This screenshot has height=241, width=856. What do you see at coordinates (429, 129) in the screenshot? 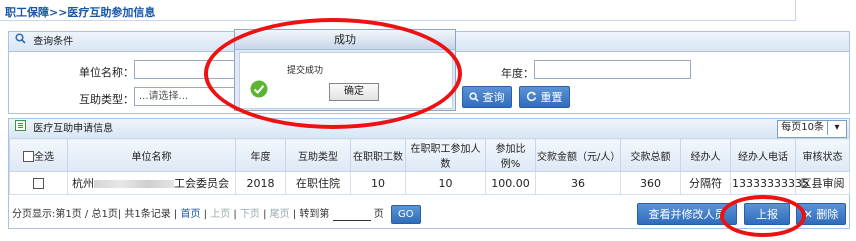
I see `list-panel-header: 医疗互助申请信息 每页10条 ▾` at bounding box center [429, 129].